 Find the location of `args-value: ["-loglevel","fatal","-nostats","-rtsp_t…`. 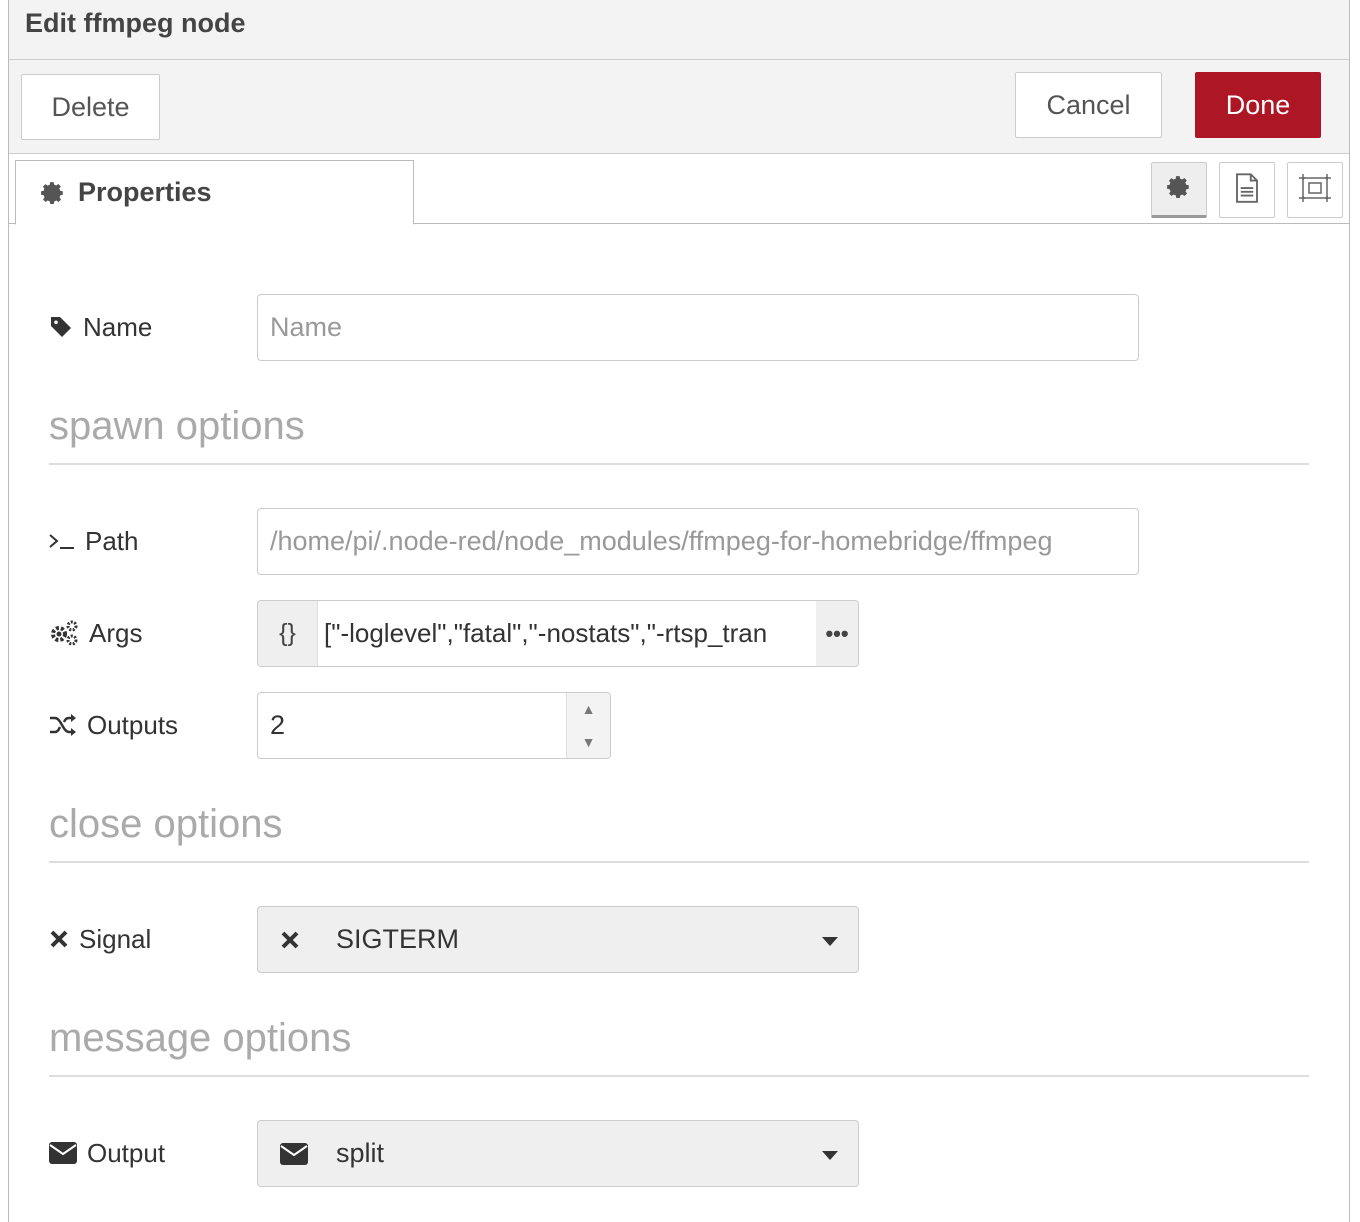

args-value: ["-loglevel","fatal","-nostats","-rtsp_t… is located at coordinates (570, 633).